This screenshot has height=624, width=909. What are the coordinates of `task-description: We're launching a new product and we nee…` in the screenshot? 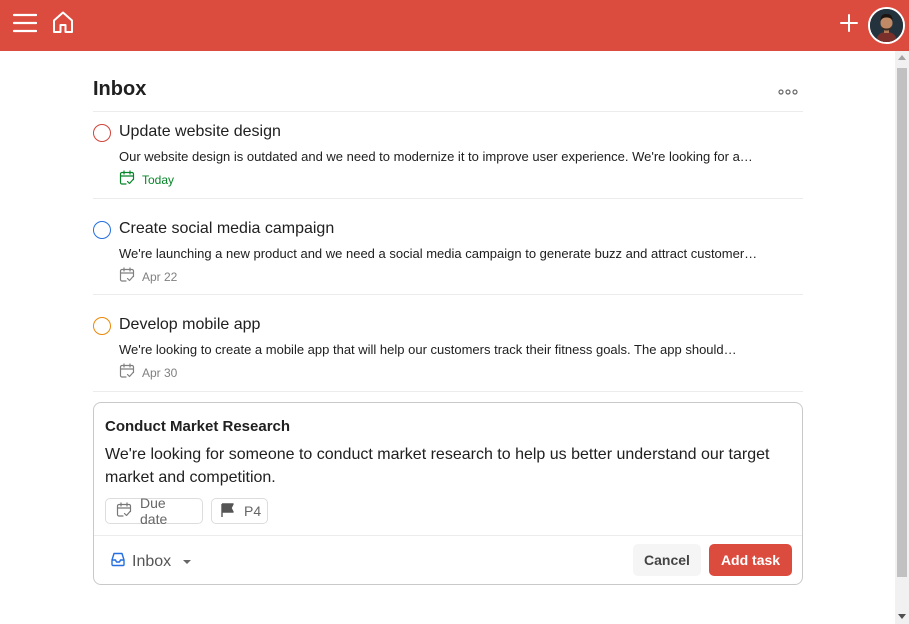 It's located at (438, 253).